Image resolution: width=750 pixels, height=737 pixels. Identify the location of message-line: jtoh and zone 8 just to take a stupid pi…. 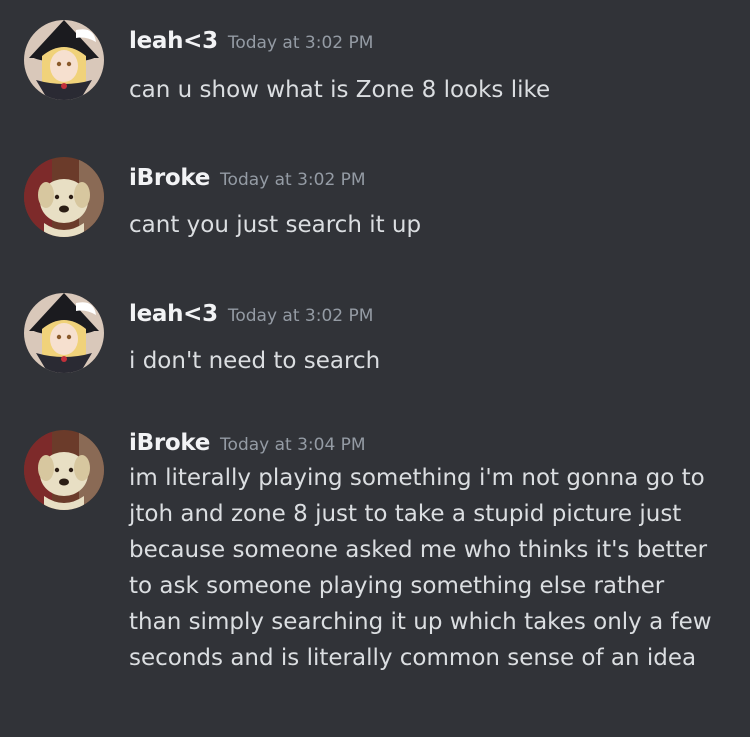
(405, 514).